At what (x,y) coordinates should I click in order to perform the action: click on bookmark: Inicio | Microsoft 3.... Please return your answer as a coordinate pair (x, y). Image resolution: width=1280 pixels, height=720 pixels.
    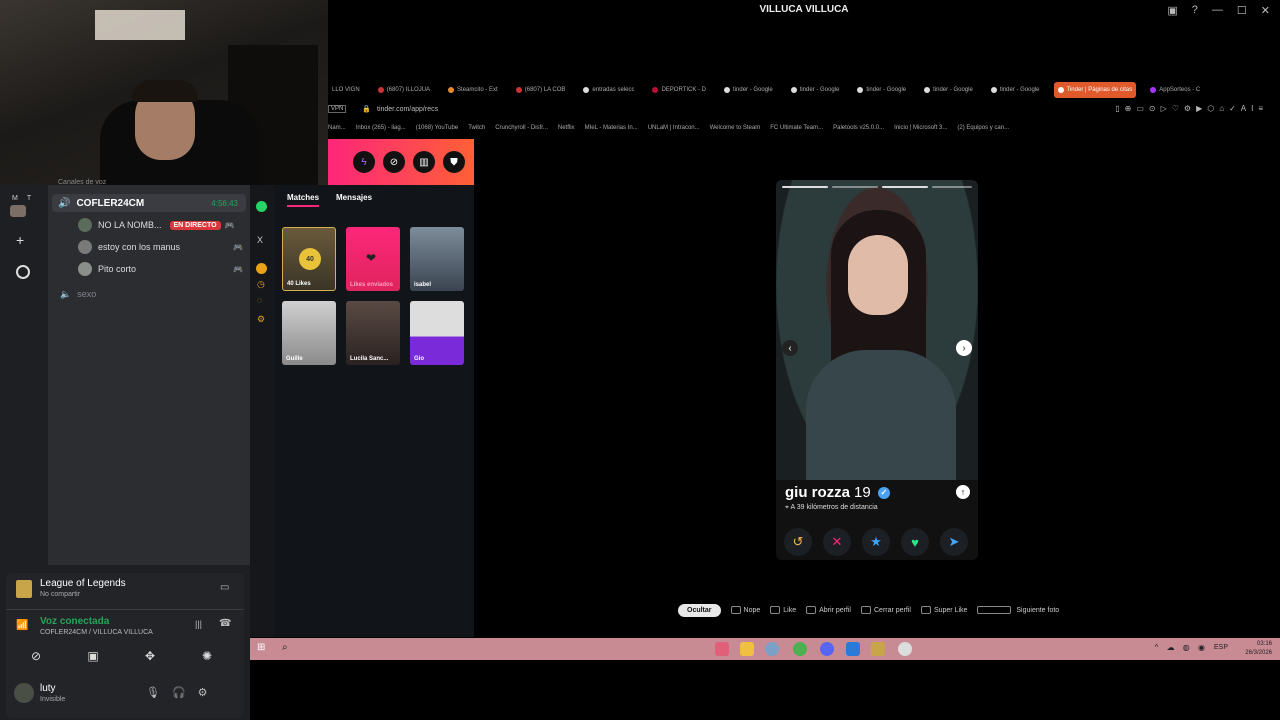
    Looking at the image, I should click on (920, 128).